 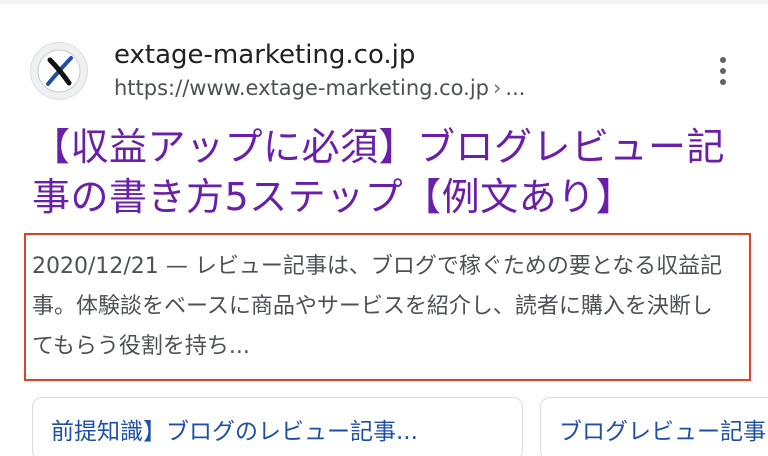 I want to click on site-url-base: https://www.extage-marketing.co.jp, so click(x=301, y=88).